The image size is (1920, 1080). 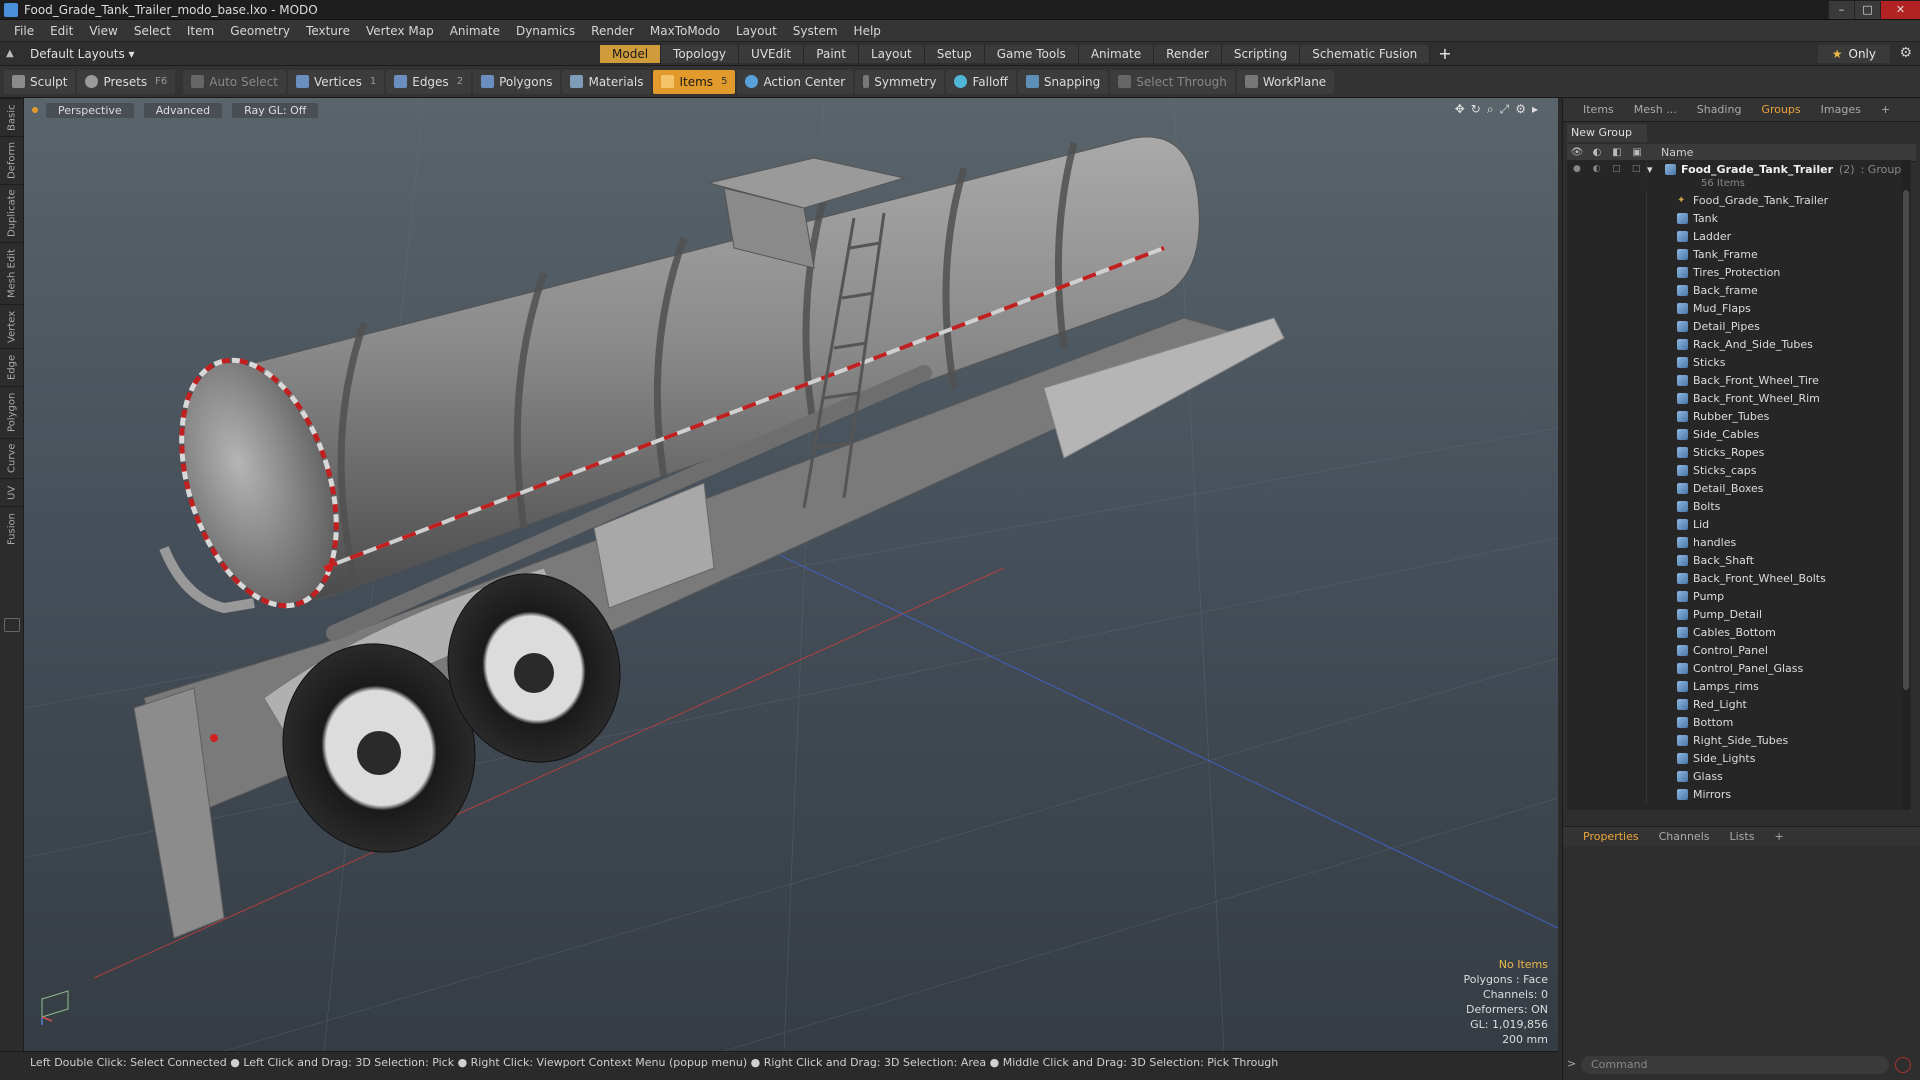 I want to click on close-button: ✕, so click(x=1900, y=9).